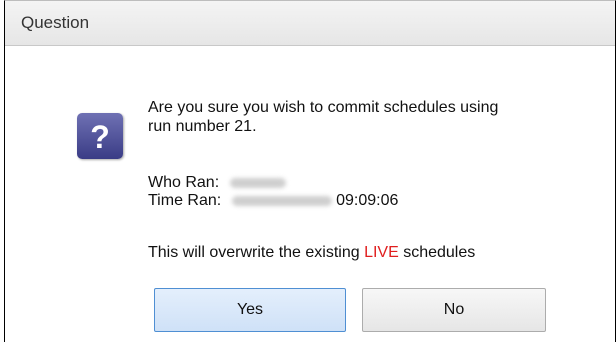 The image size is (616, 342). What do you see at coordinates (310, 23) in the screenshot?
I see `dialog-titlebar: Question` at bounding box center [310, 23].